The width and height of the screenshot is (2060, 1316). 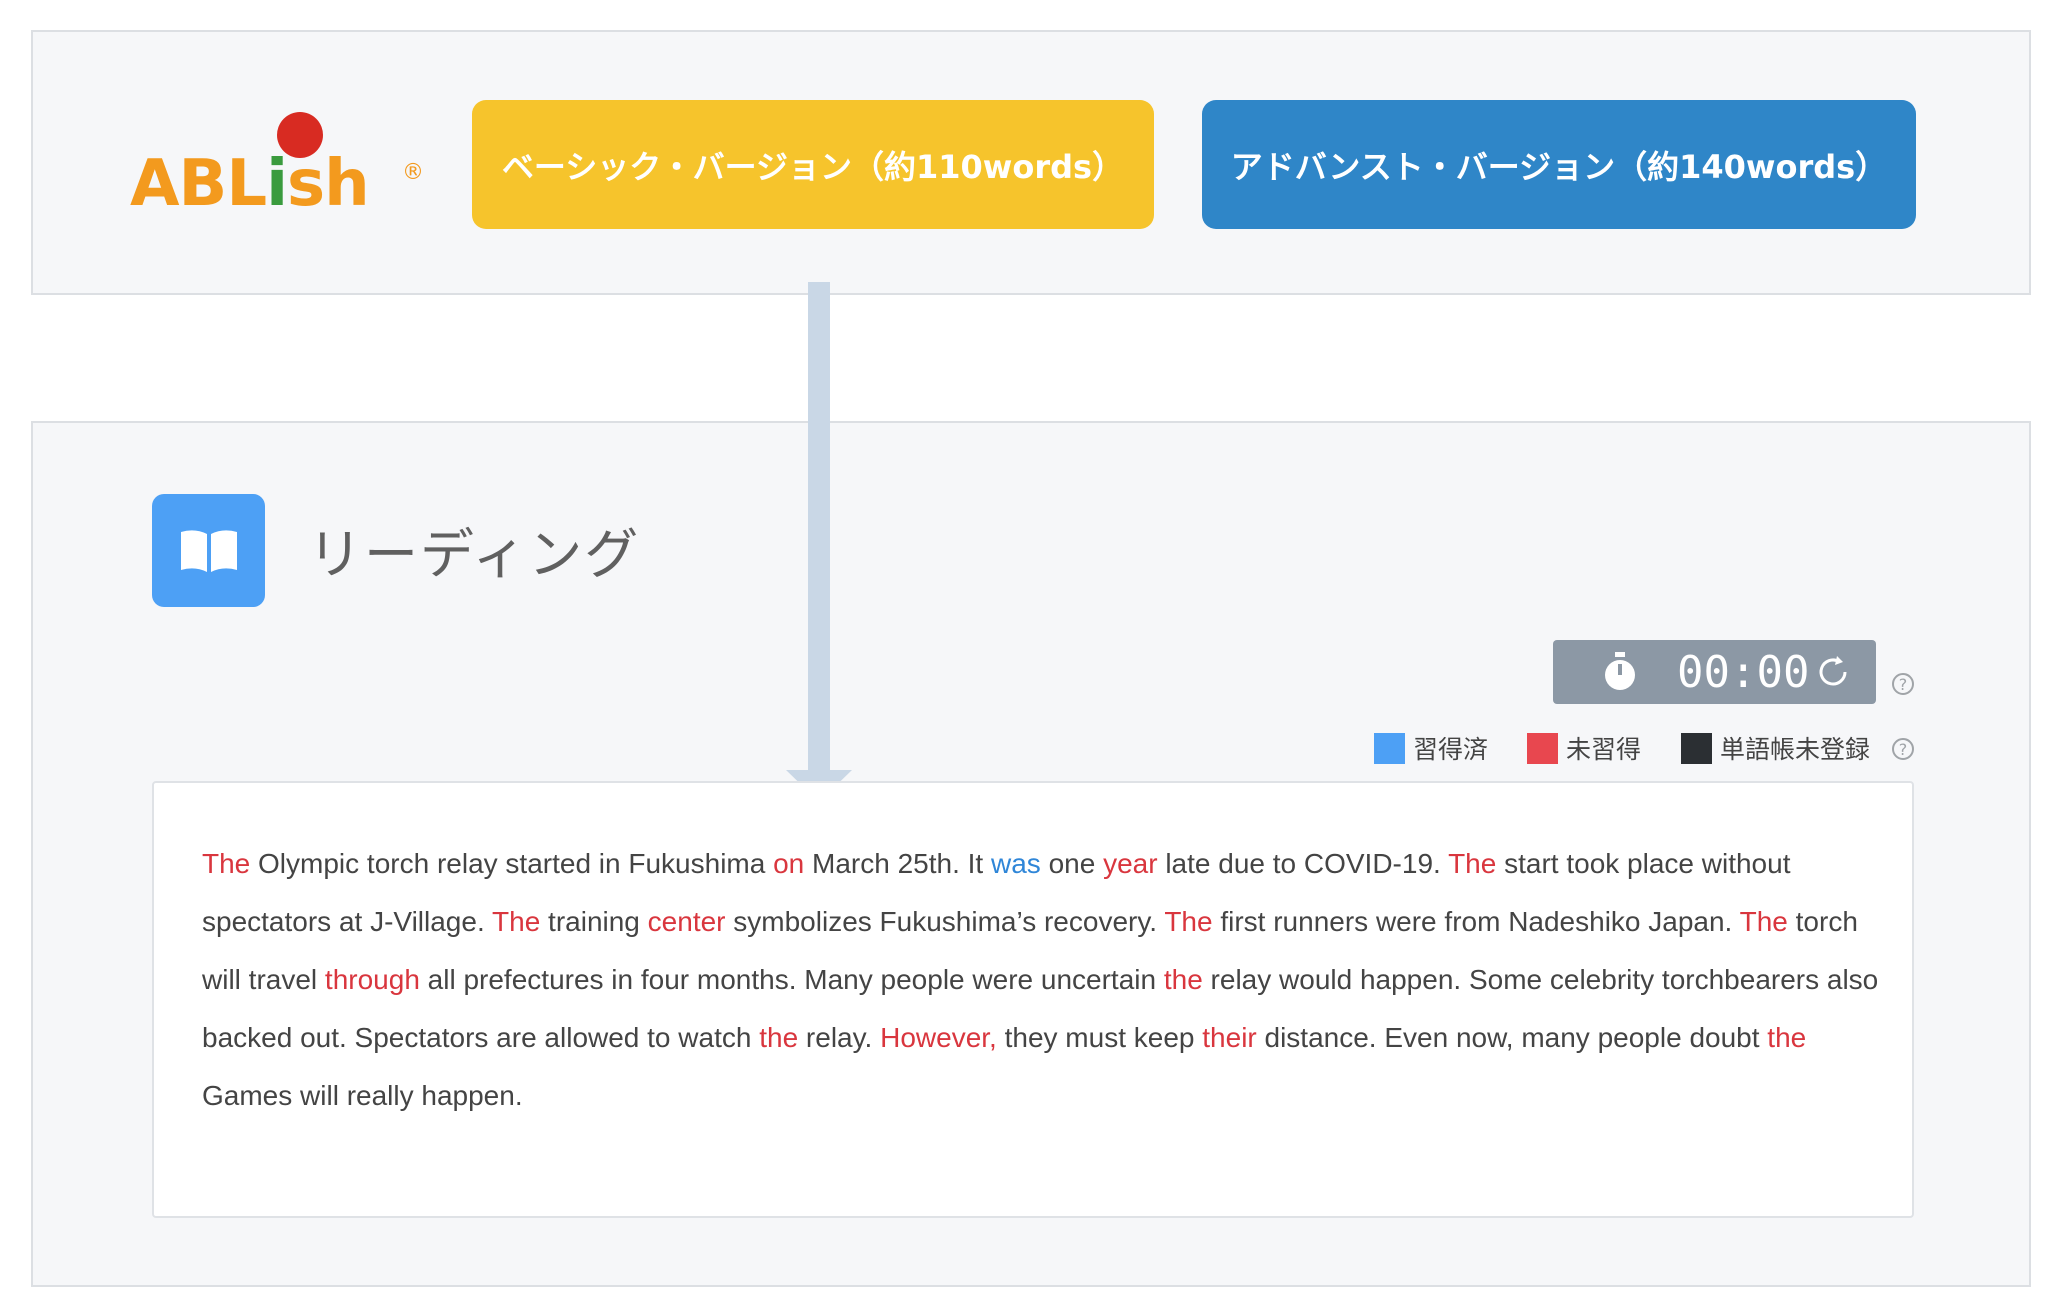 I want to click on passage-word-red: their, so click(x=1229, y=1037).